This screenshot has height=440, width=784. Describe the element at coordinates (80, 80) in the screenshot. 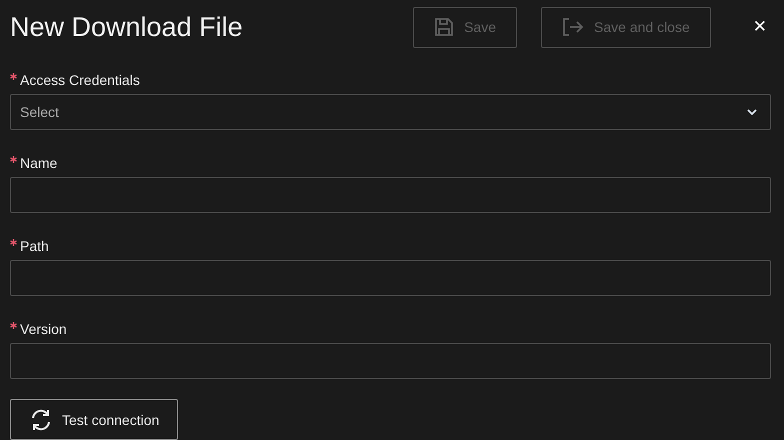

I see `field-label: Access Credentials` at that location.